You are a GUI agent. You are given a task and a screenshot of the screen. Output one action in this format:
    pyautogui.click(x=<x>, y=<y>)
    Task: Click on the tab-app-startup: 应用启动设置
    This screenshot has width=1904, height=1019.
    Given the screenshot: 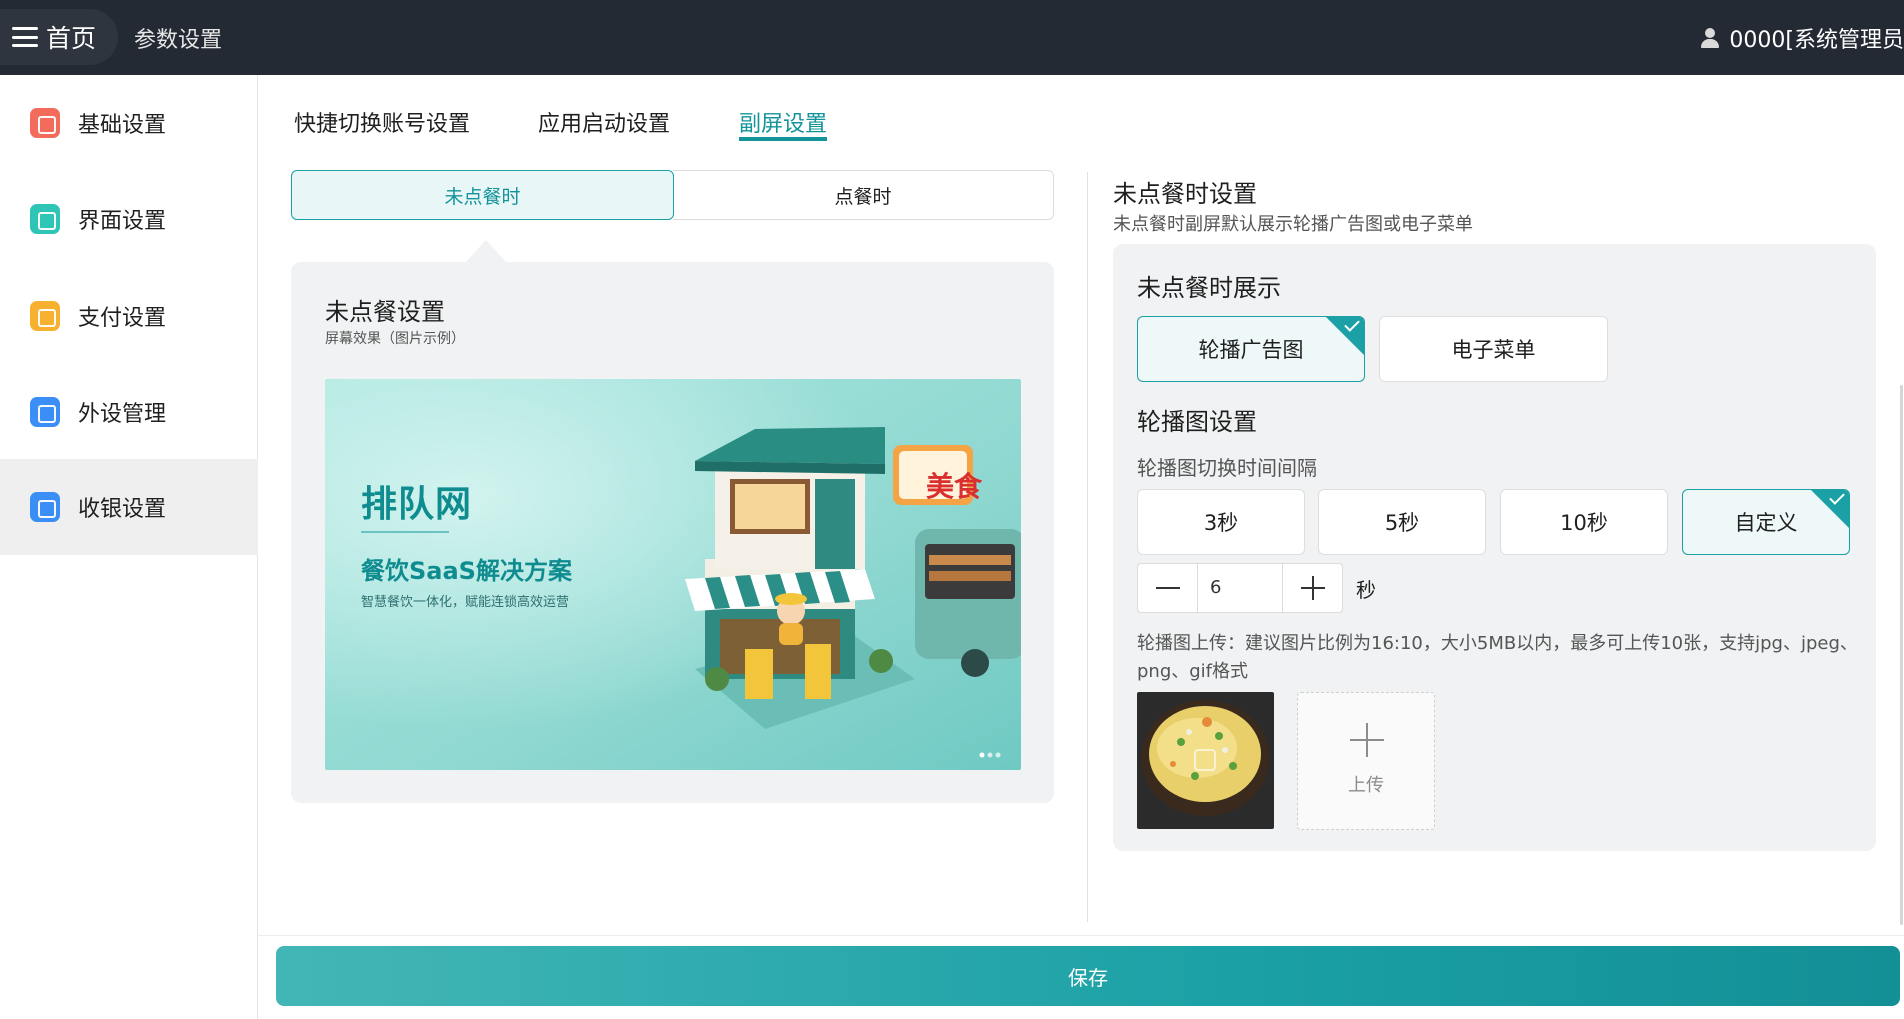 What is the action you would take?
    pyautogui.click(x=604, y=122)
    